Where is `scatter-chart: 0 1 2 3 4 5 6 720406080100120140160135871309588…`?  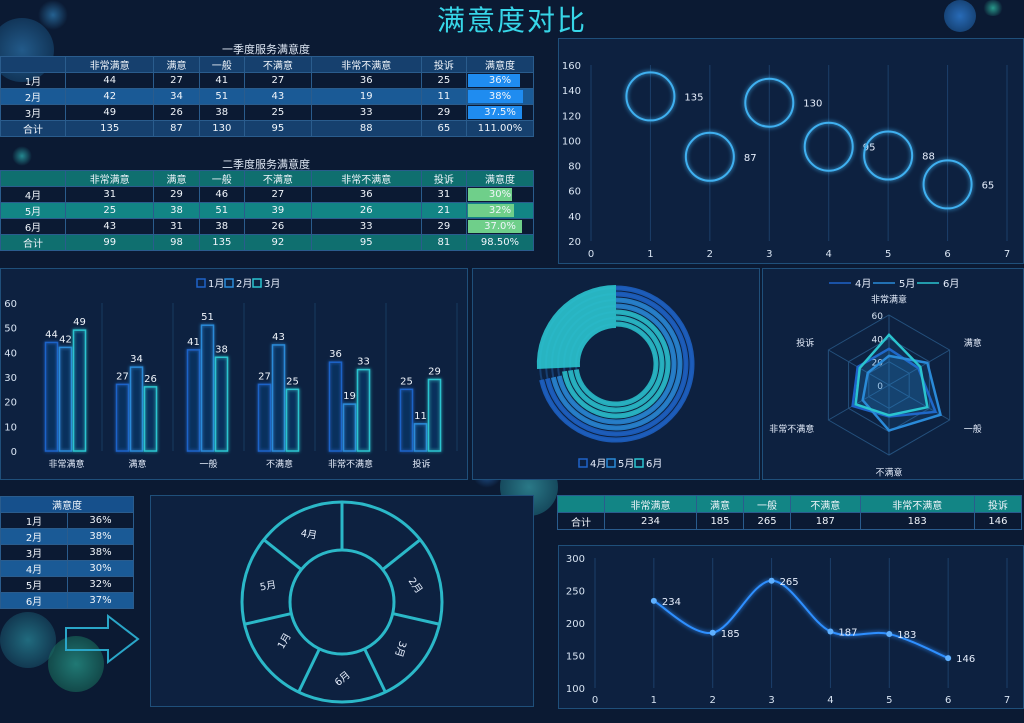
scatter-chart: 0 1 2 3 4 5 6 720406080100120140160135871309588… is located at coordinates (786, 160).